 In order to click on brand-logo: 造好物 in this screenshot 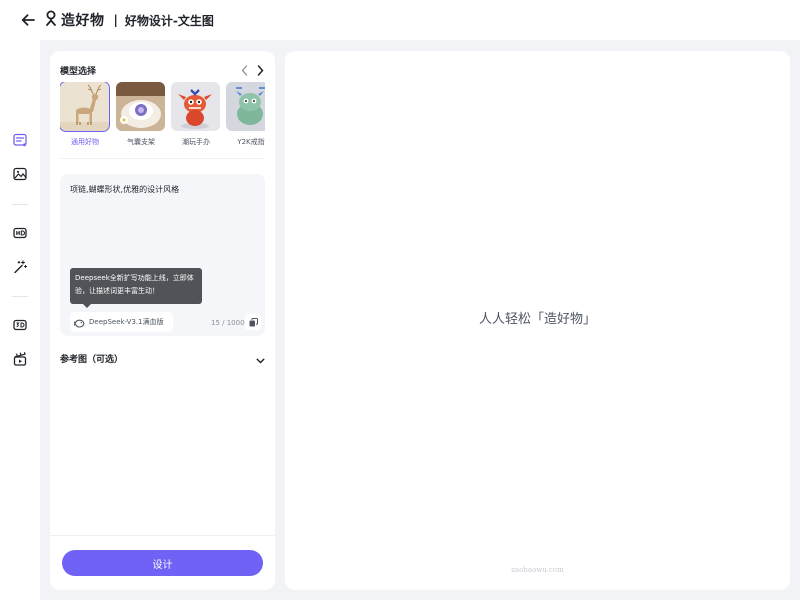, I will do `click(74, 20)`.